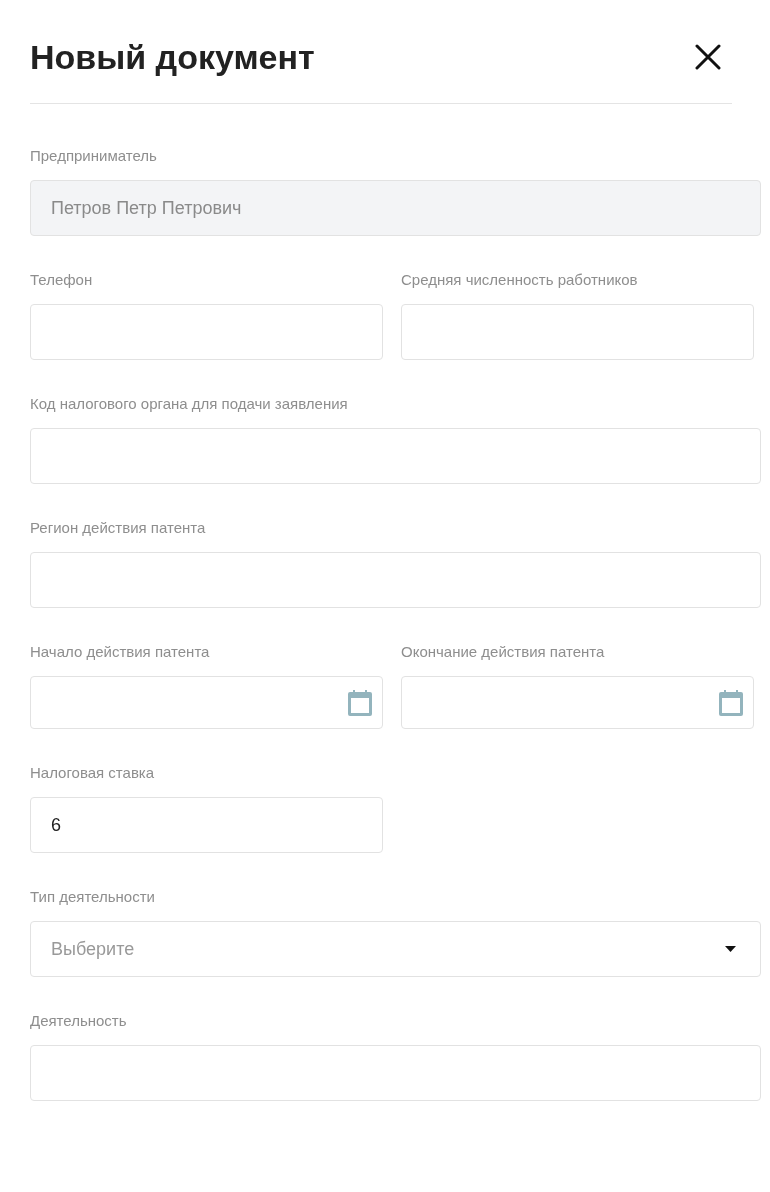 This screenshot has height=1192, width=770. What do you see at coordinates (94, 156) in the screenshot?
I see `field-label: Предприниматель` at bounding box center [94, 156].